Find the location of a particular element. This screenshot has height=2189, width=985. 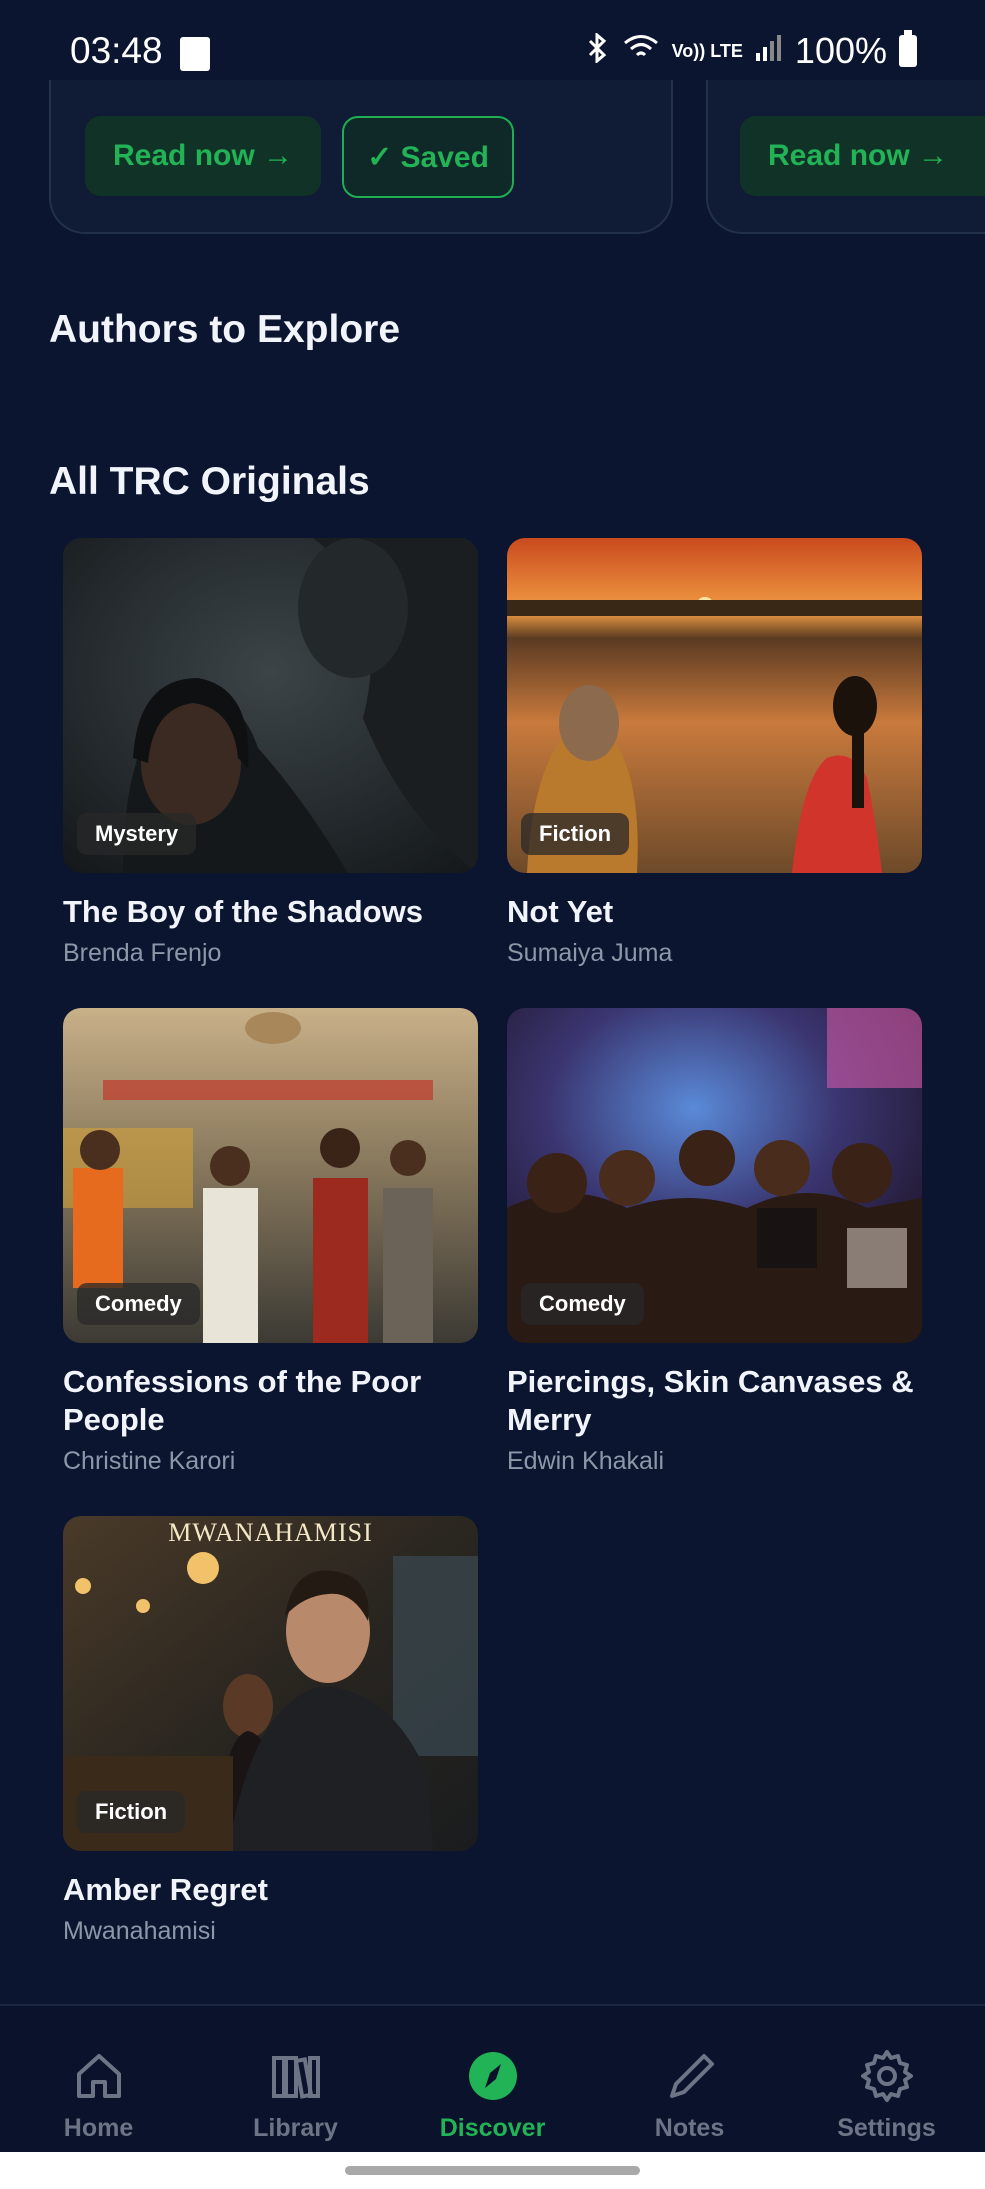

book-cover: Fiction is located at coordinates (714, 705).